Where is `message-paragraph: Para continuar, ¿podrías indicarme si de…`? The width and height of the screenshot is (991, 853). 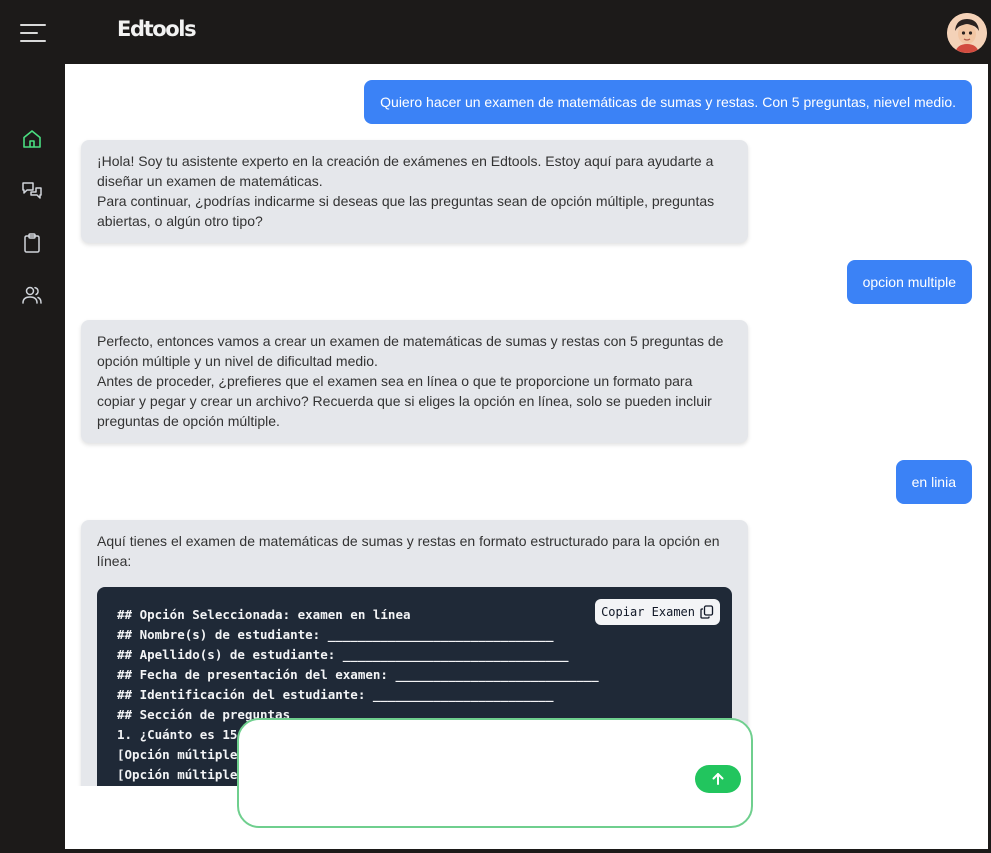 message-paragraph: Para continuar, ¿podrías indicarme si de… is located at coordinates (406, 211).